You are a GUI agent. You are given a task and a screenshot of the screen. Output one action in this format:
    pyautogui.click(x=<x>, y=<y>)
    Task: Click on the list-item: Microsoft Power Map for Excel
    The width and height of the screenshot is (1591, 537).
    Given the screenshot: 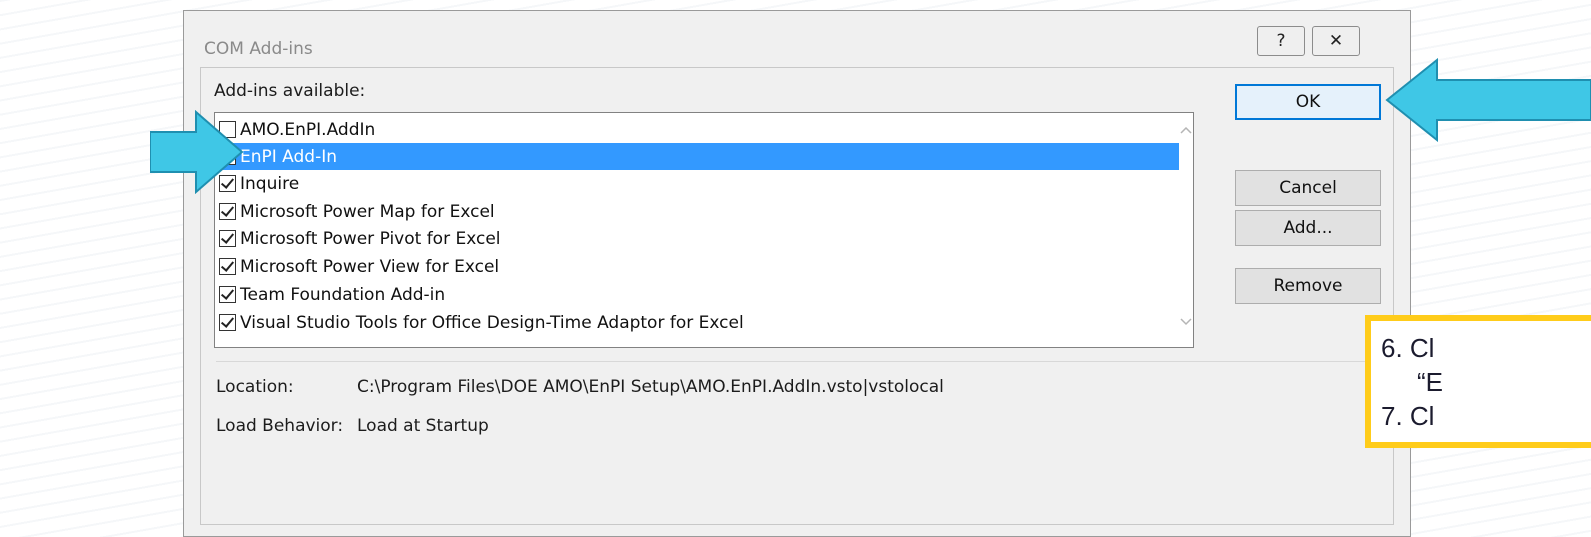 What is the action you would take?
    pyautogui.click(x=697, y=211)
    